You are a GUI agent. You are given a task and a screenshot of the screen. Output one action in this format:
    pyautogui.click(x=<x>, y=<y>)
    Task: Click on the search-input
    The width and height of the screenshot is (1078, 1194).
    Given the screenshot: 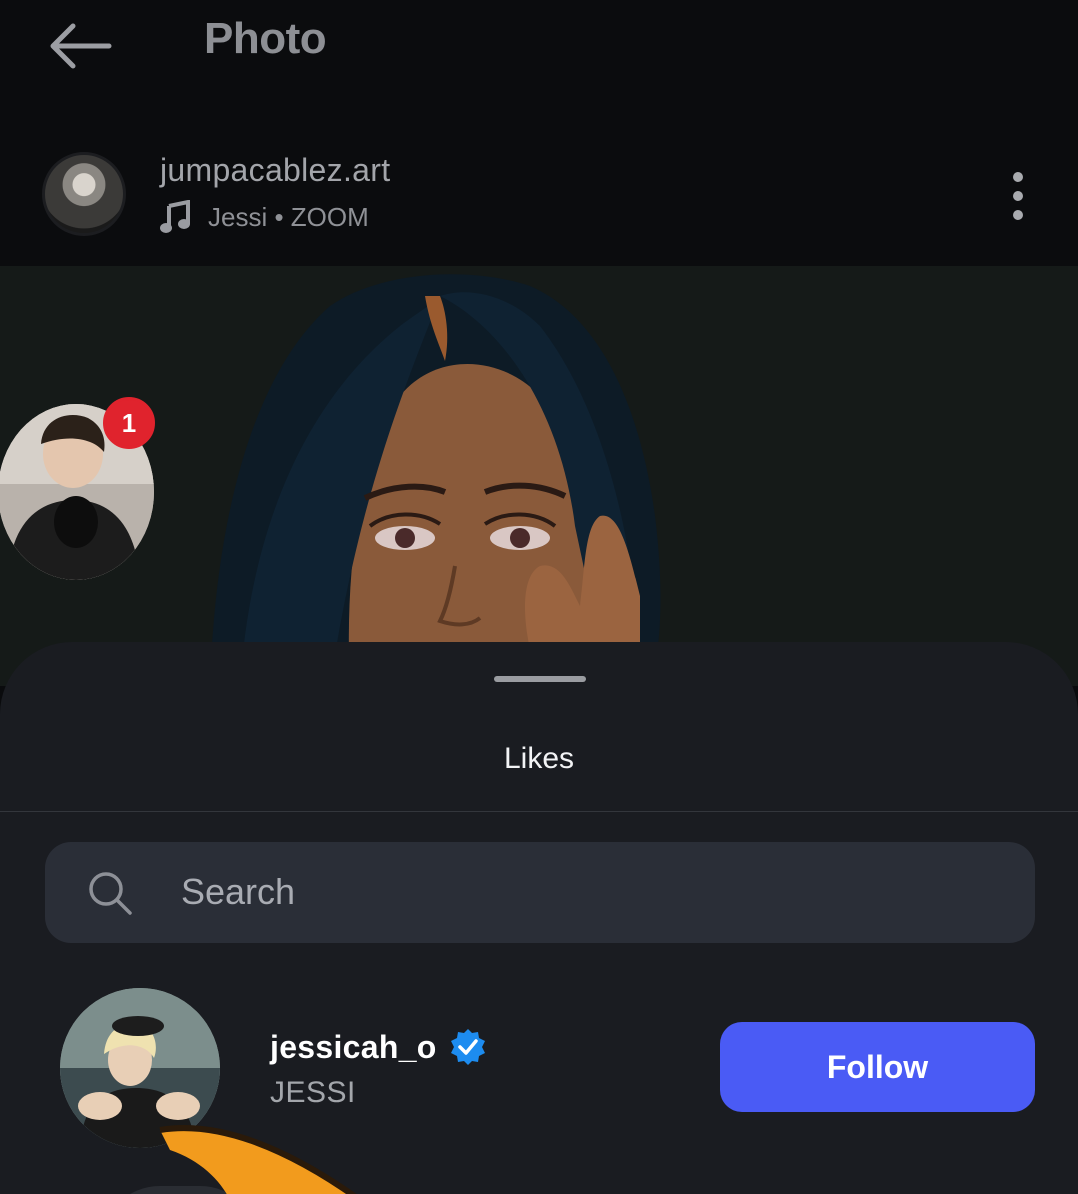 What is the action you would take?
    pyautogui.click(x=591, y=892)
    